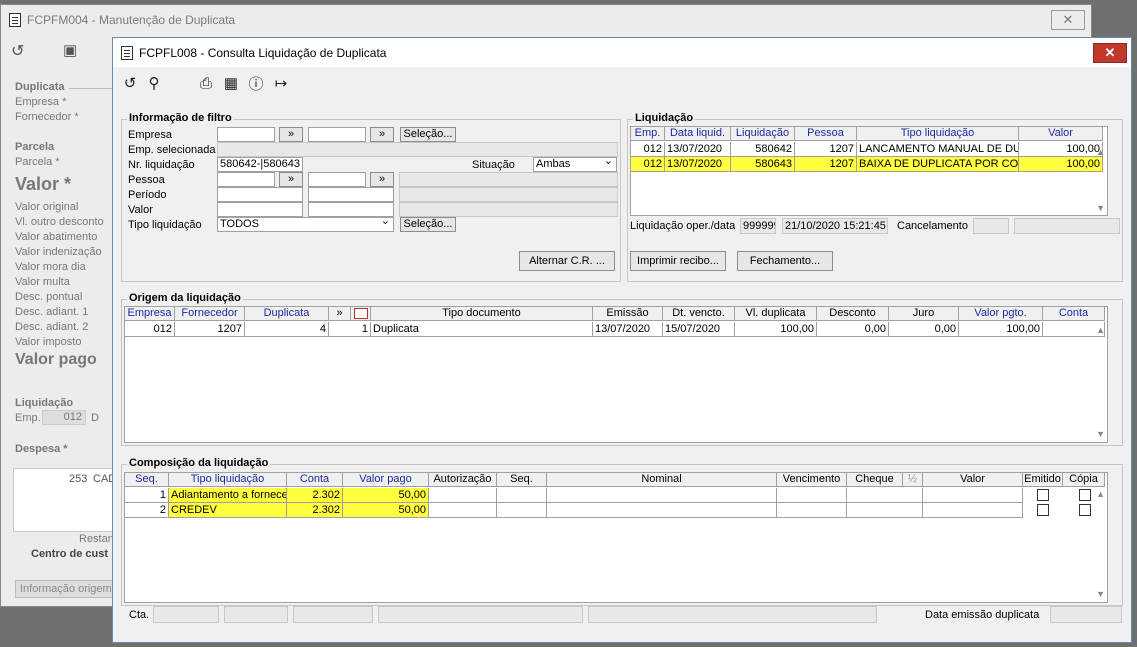 This screenshot has width=1137, height=647. I want to click on col-vencimento: Vencimento, so click(812, 480).